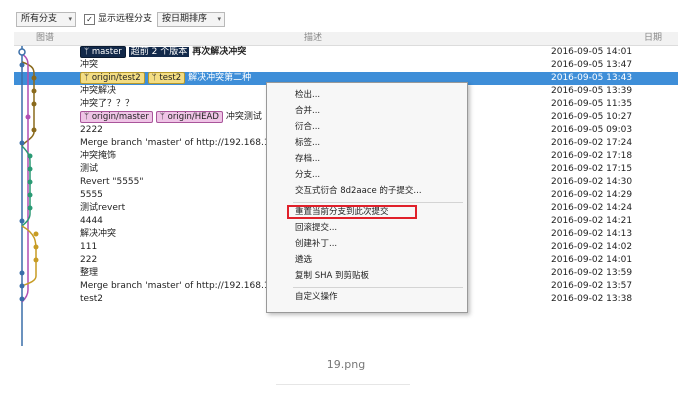 This screenshot has height=393, width=692. What do you see at coordinates (592, 78) in the screenshot?
I see `commit-date: 2016-09-05 13:43` at bounding box center [592, 78].